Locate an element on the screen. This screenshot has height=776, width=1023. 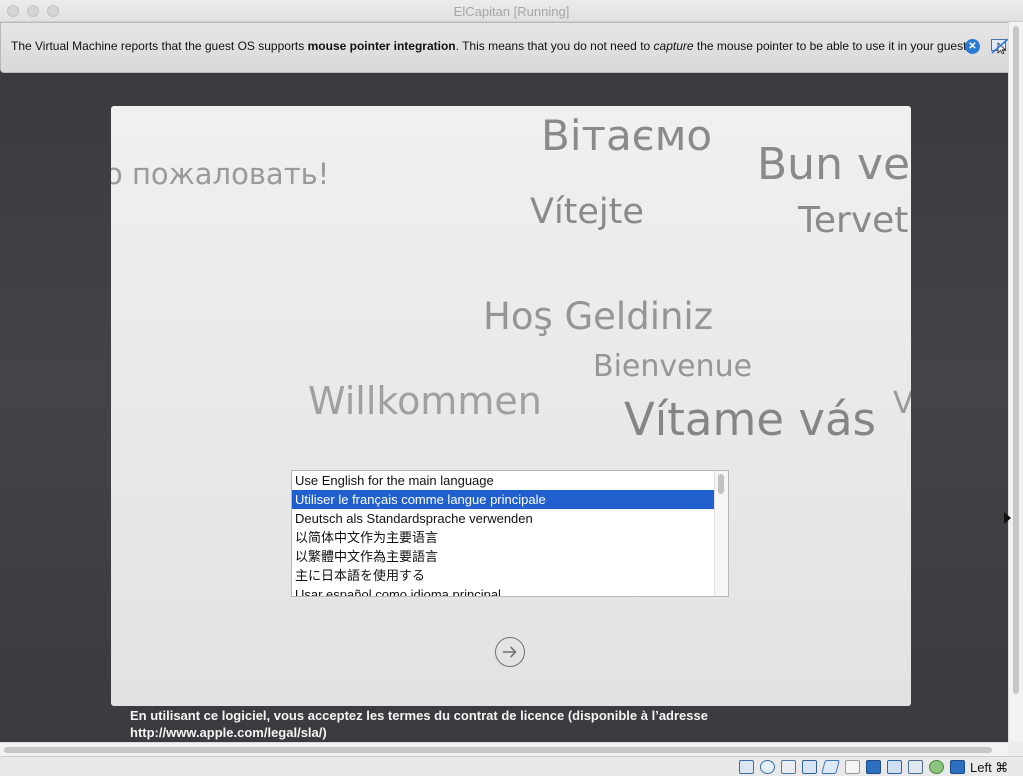
language-list-scrollbar is located at coordinates (721, 533).